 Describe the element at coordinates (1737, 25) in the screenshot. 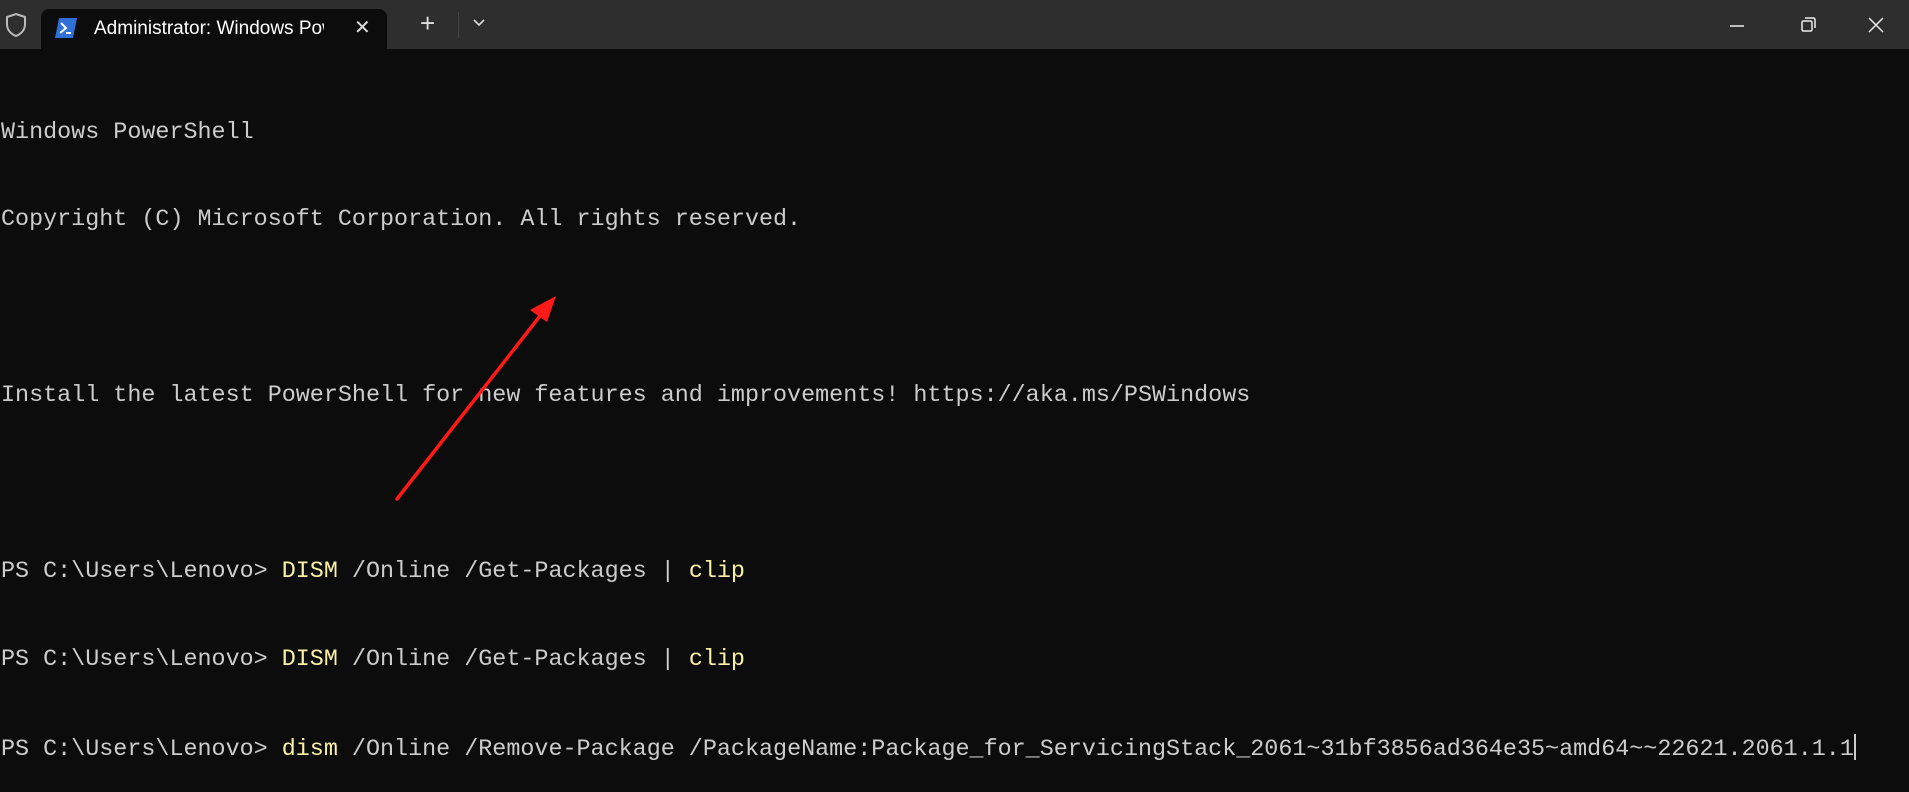

I see `minimize-icon` at that location.